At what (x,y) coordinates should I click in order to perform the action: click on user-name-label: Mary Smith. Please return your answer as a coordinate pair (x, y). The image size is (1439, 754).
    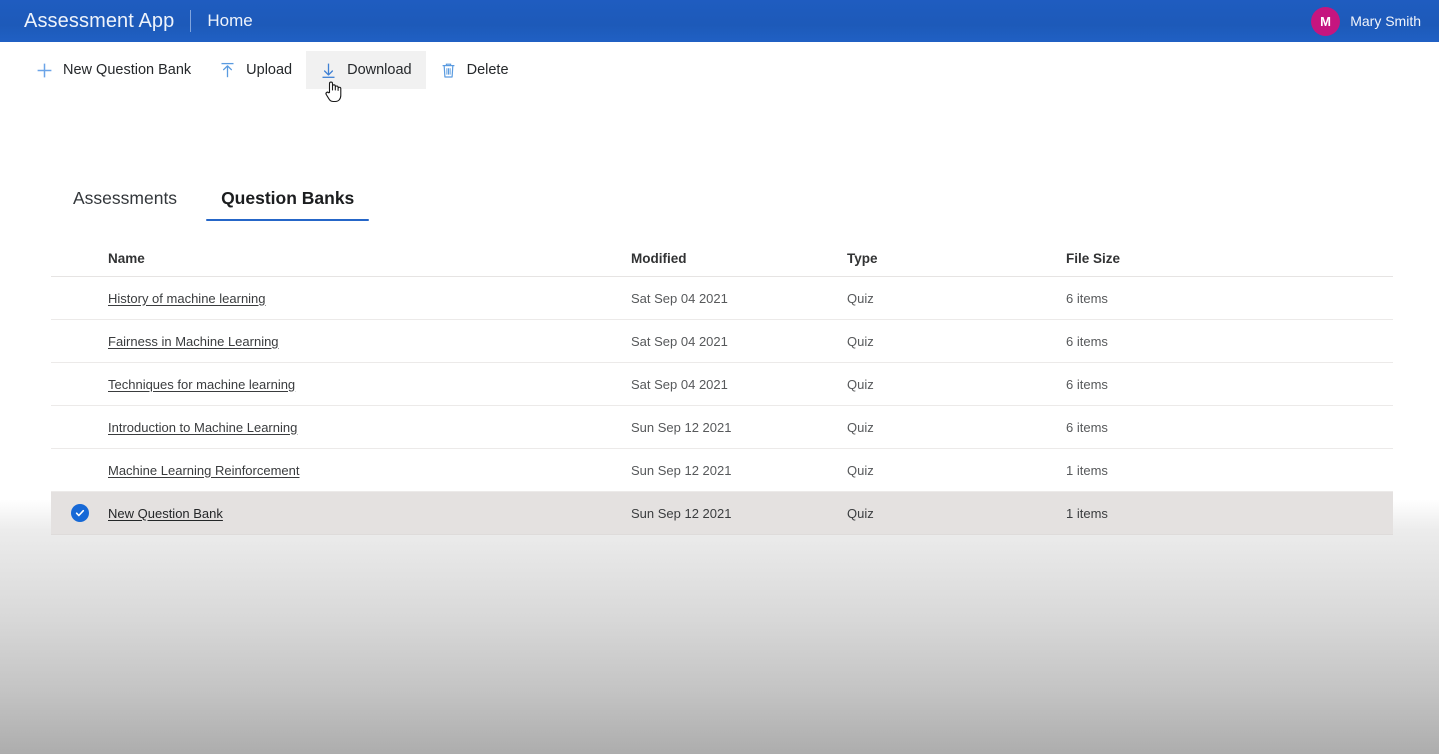
    Looking at the image, I should click on (1385, 21).